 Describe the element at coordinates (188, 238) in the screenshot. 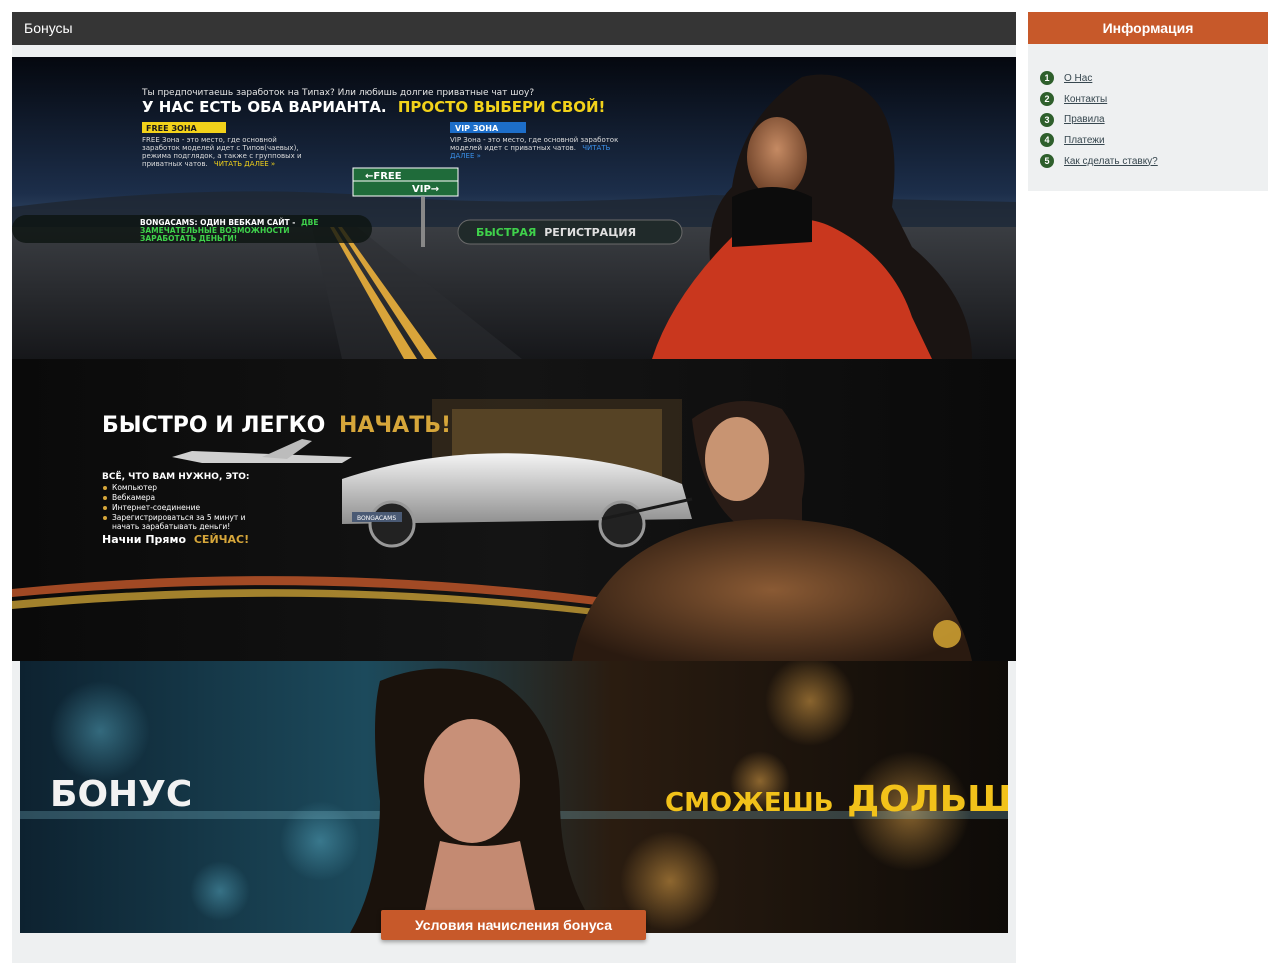

I see `bongacams-tagline-3: ЗАРАБОТАТЬ ДЕНЬГИ!` at that location.